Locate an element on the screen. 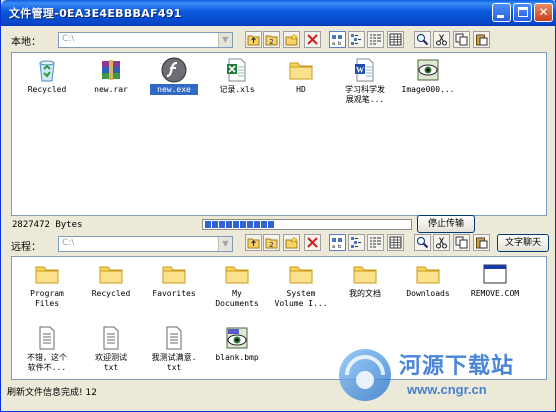  close-button: ✕ is located at coordinates (543, 12).